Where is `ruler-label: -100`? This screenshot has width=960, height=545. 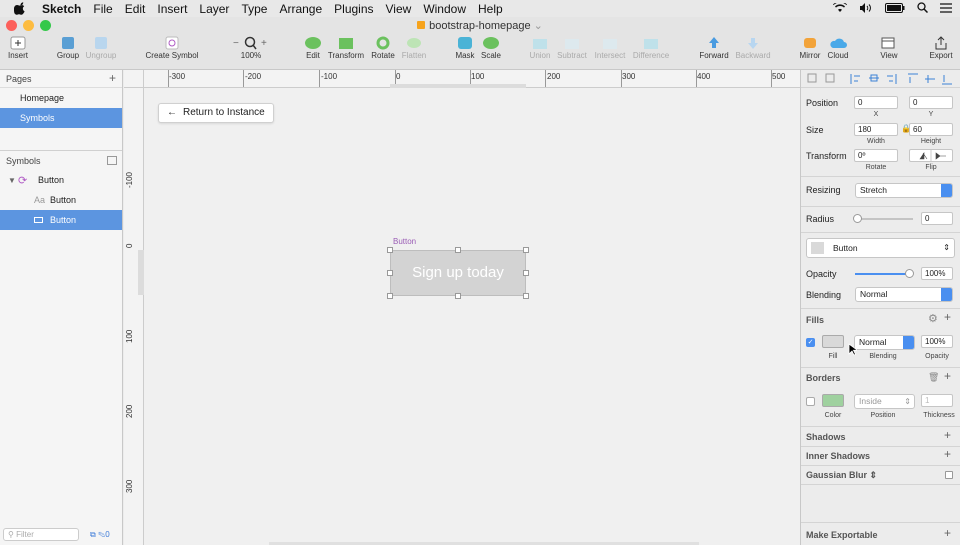 ruler-label: -100 is located at coordinates (329, 76).